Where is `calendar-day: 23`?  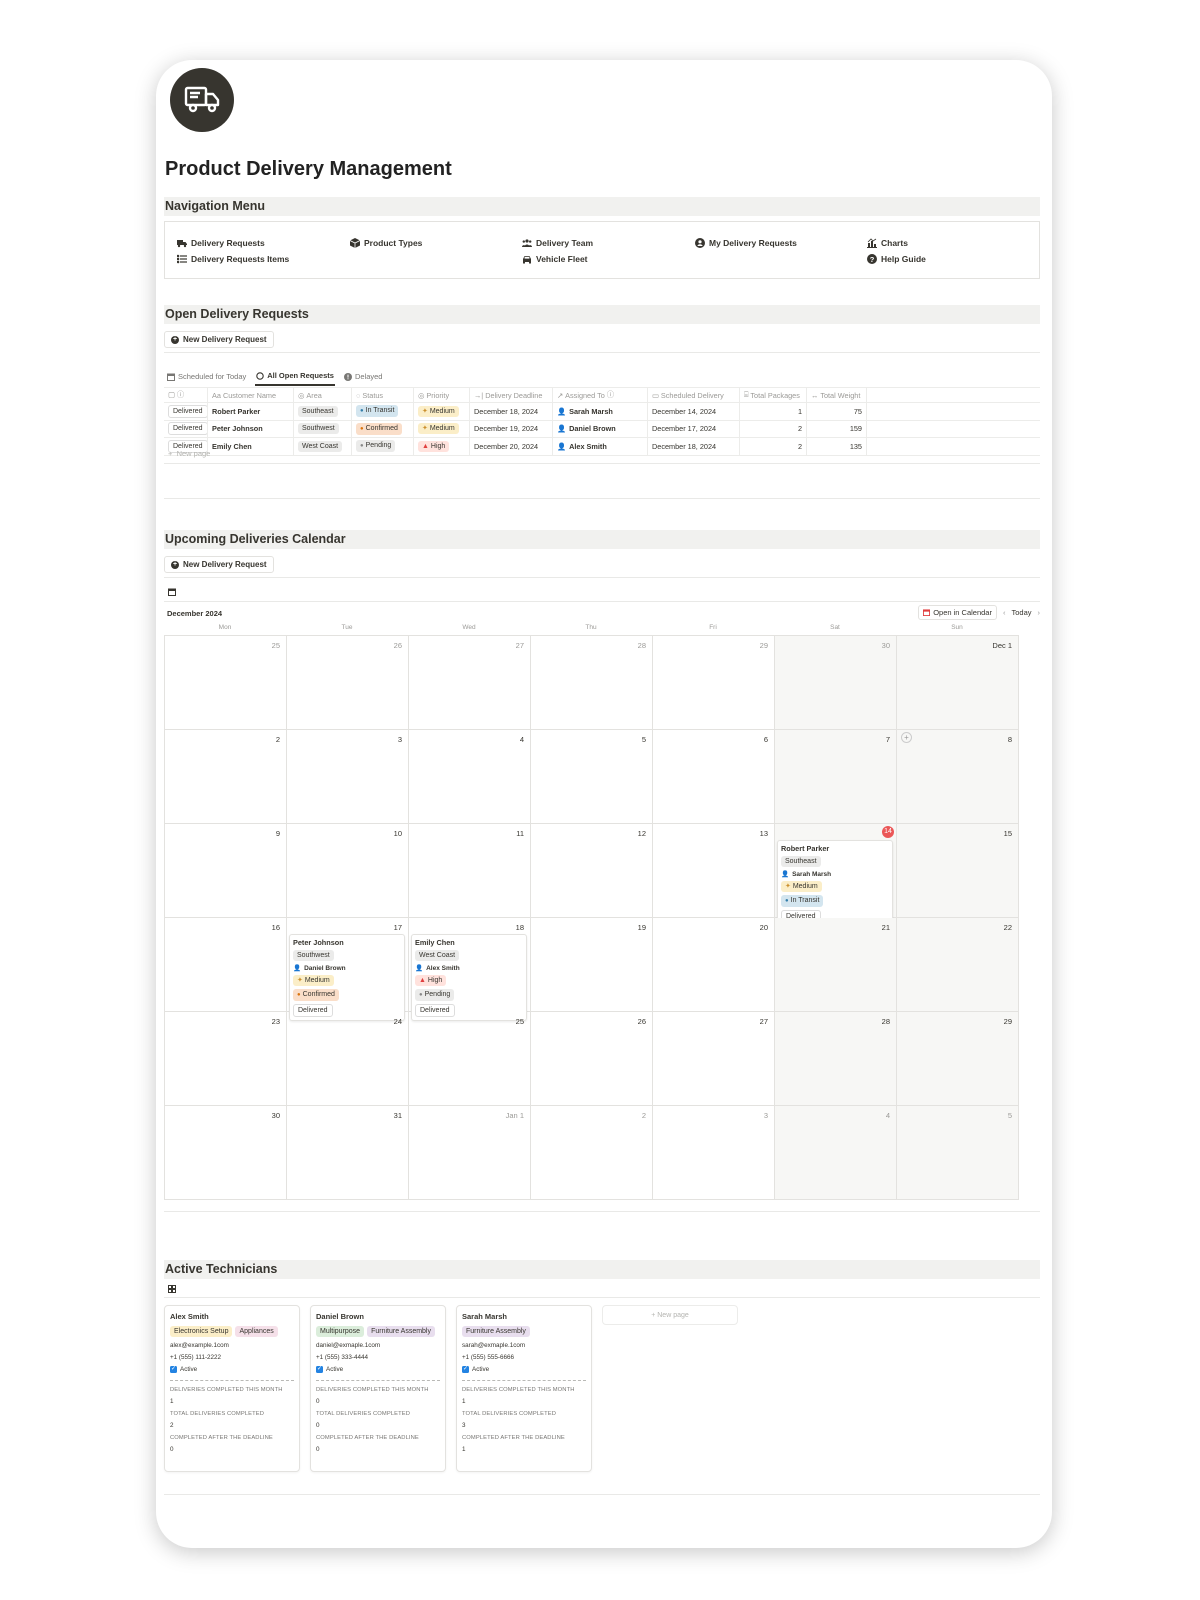
calendar-day: 23 is located at coordinates (226, 1059).